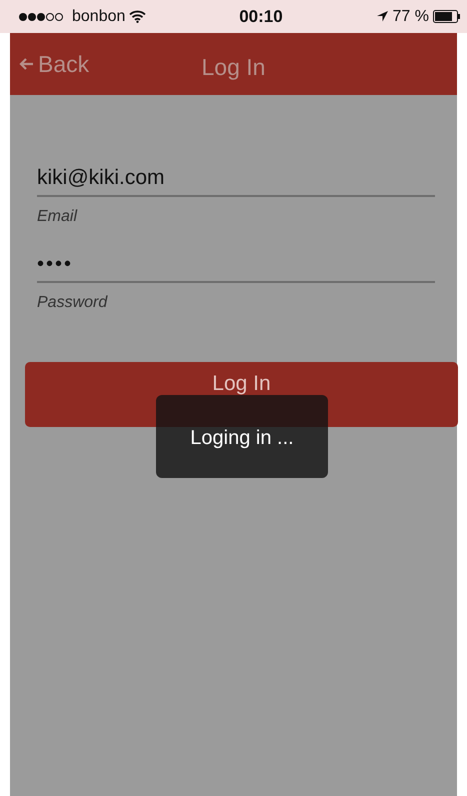  Describe the element at coordinates (261, 17) in the screenshot. I see `clock-time: 00:10` at that location.